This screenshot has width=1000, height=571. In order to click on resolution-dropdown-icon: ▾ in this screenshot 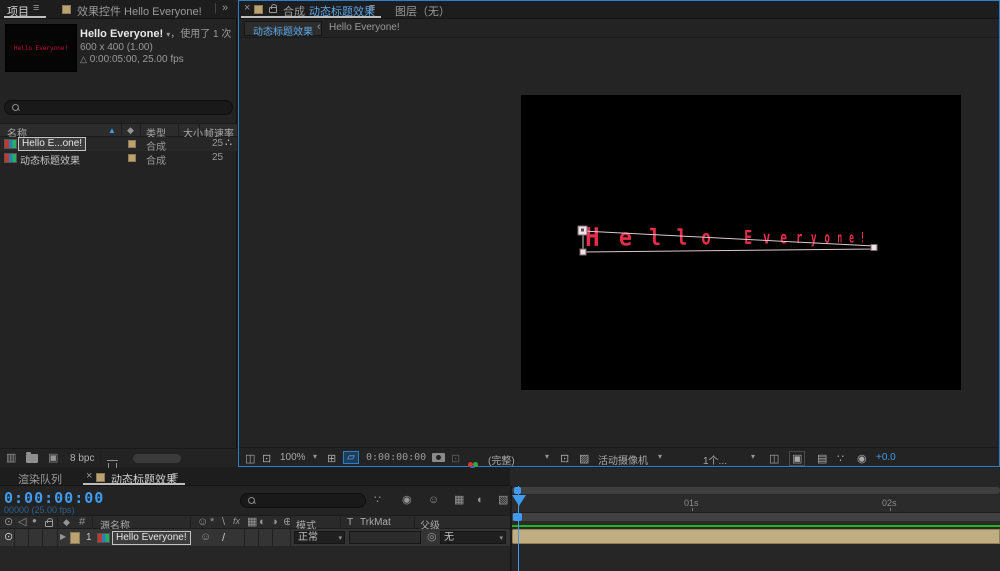, I will do `click(547, 457)`.